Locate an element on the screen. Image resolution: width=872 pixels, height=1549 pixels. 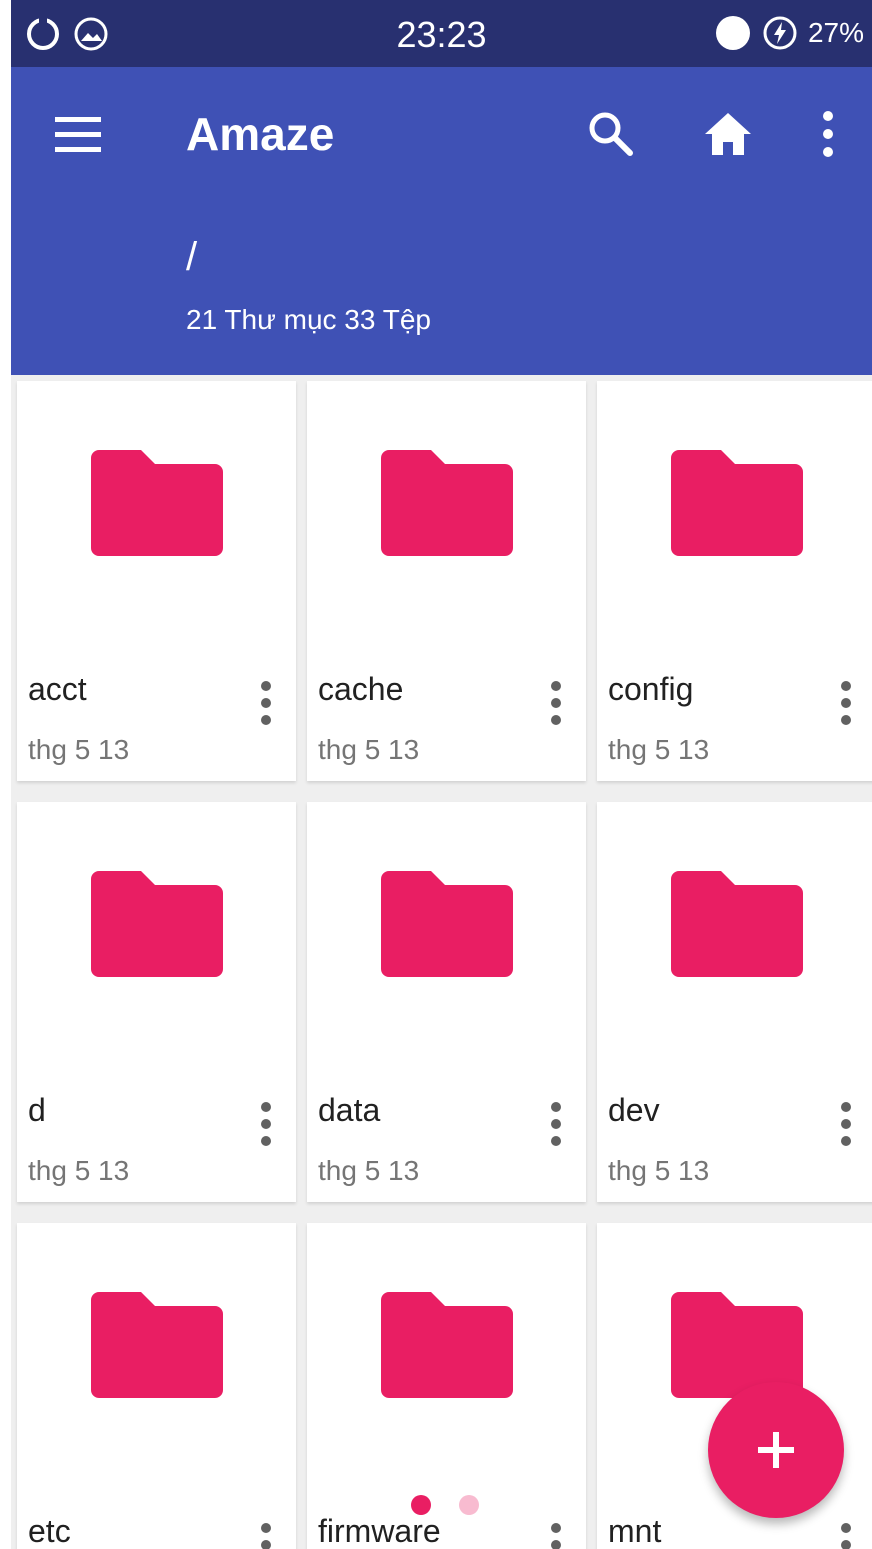
folder-name: mnt is located at coordinates (635, 1531).